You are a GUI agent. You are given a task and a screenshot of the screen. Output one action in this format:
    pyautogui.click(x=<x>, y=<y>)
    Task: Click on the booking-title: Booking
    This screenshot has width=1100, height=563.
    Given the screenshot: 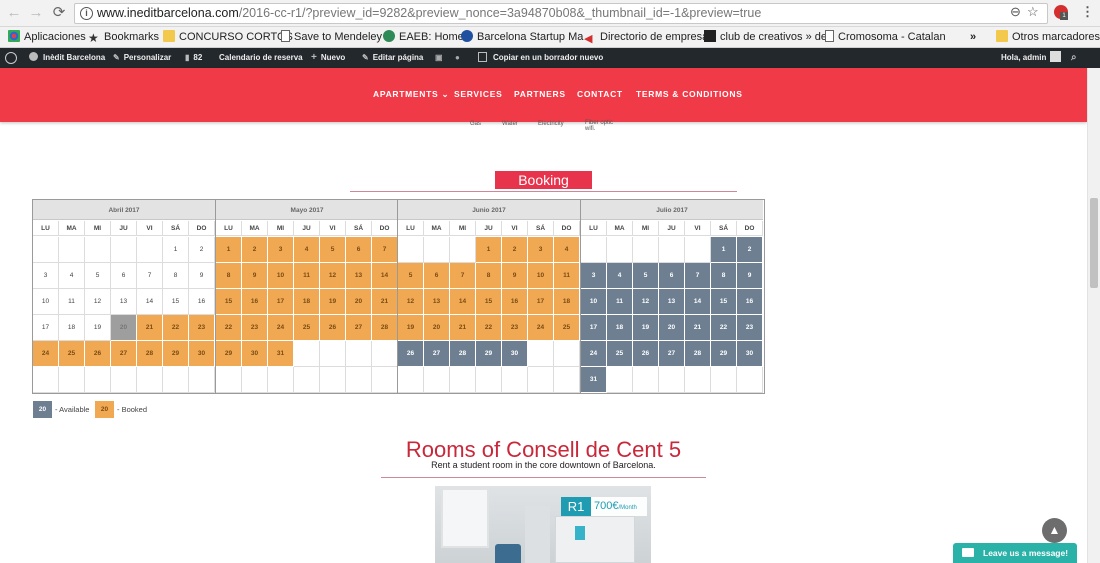 What is the action you would take?
    pyautogui.click(x=543, y=180)
    